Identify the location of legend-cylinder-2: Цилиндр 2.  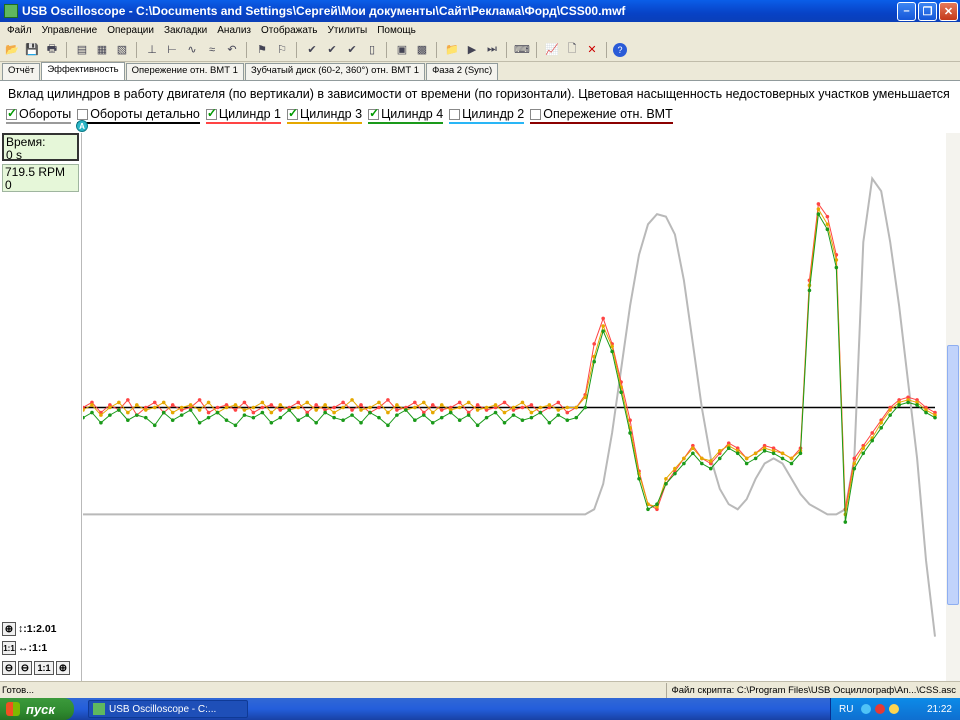
(487, 115).